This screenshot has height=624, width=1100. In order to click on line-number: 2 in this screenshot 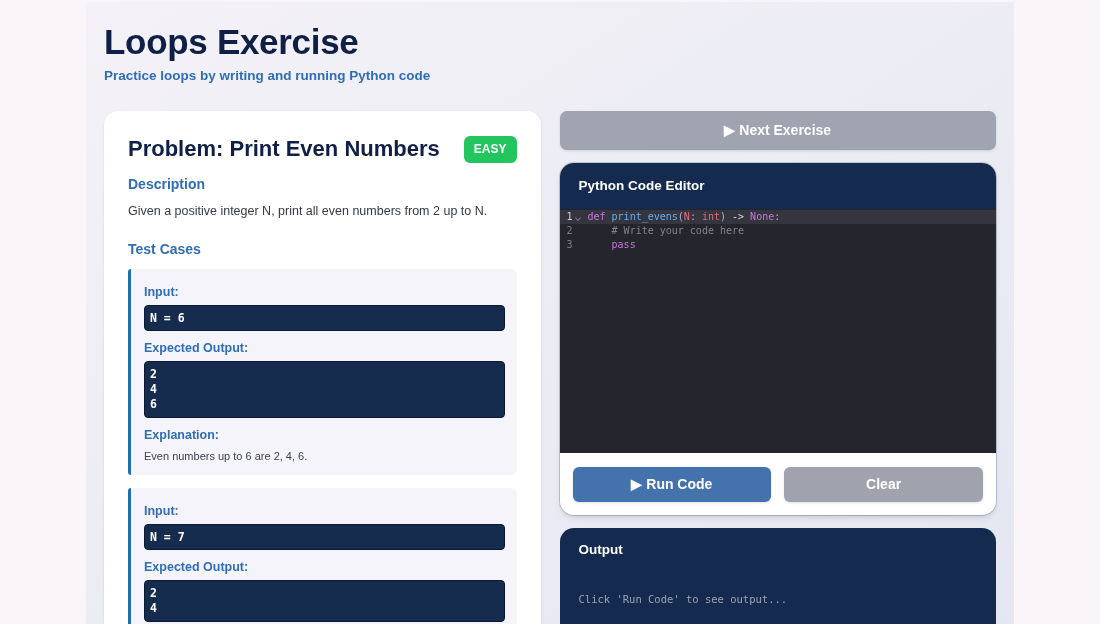, I will do `click(569, 231)`.